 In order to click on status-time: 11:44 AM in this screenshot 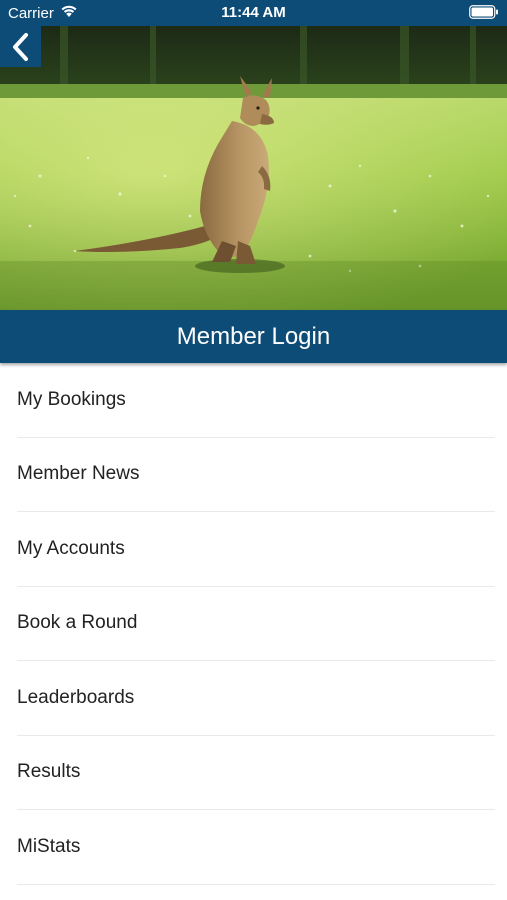, I will do `click(253, 12)`.